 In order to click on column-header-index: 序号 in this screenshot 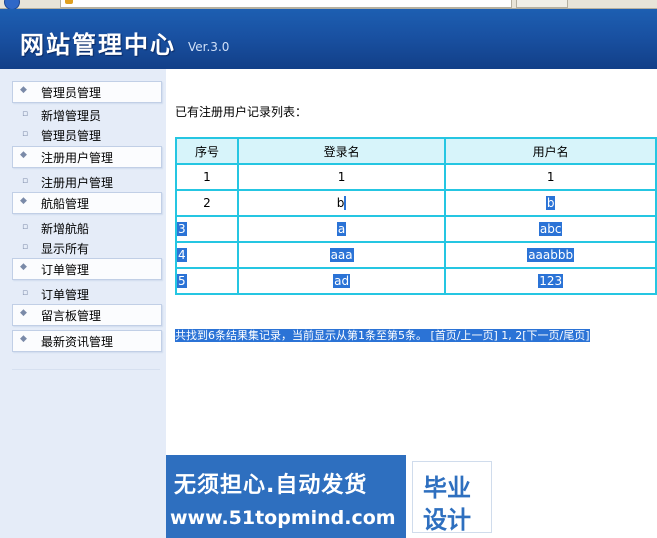, I will do `click(207, 151)`.